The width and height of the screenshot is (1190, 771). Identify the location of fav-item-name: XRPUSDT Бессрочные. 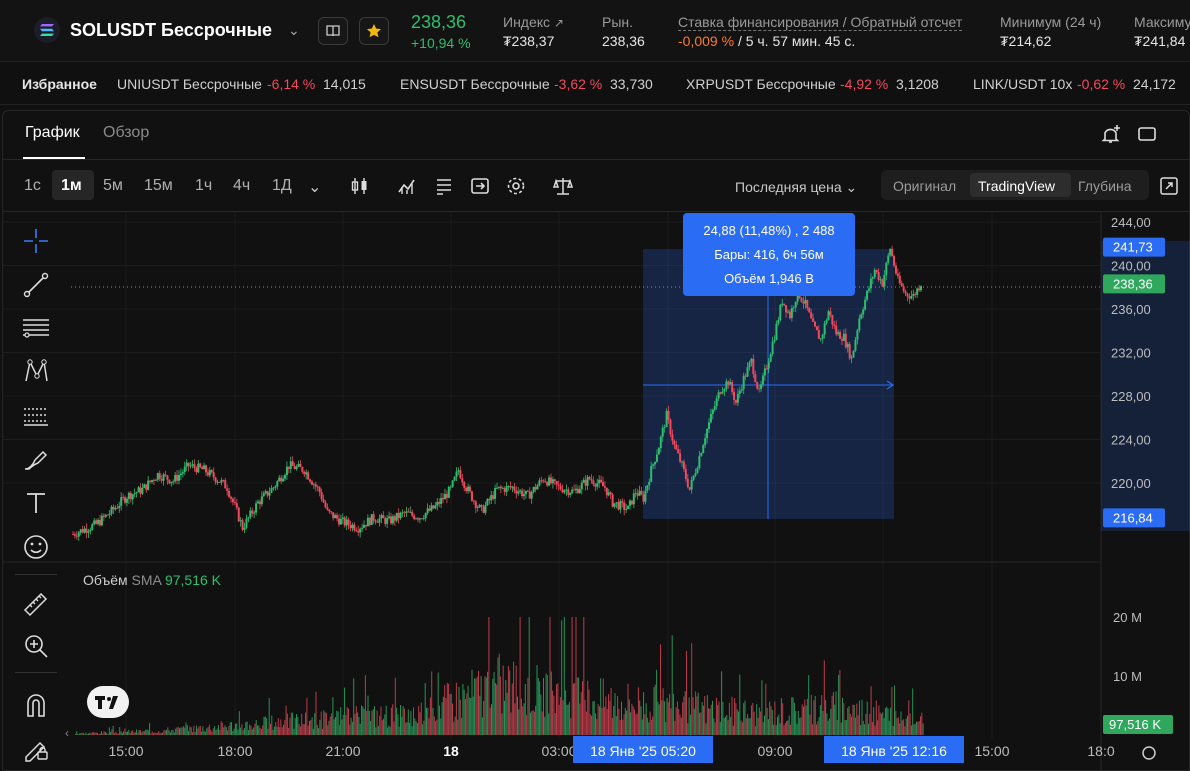
(761, 84).